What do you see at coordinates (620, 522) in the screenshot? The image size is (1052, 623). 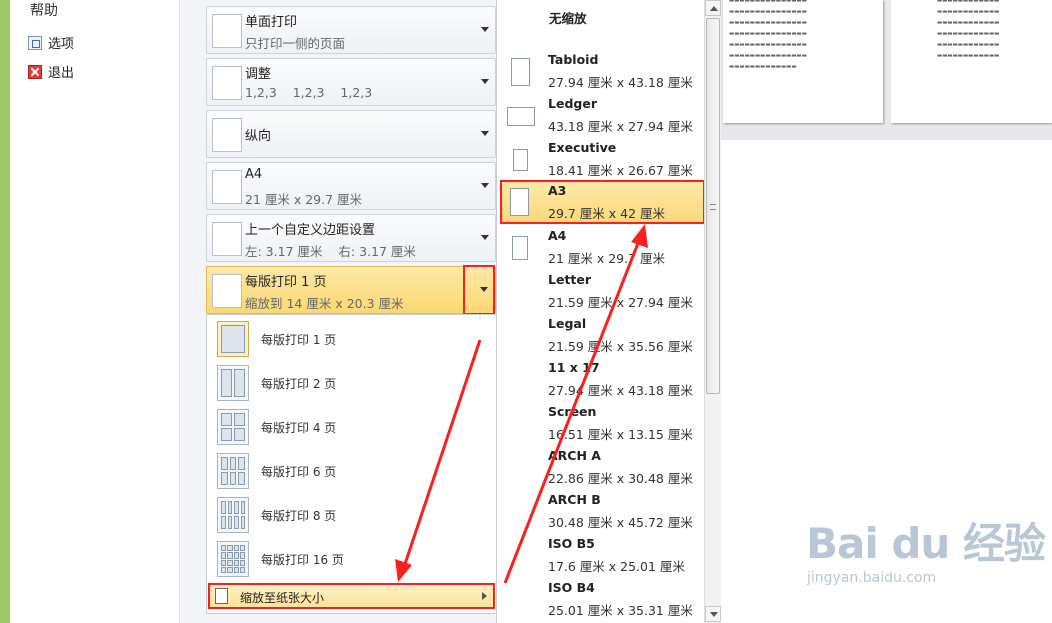 I see `paper-option-dims: 30.48 厘米 x 45.72 厘米` at bounding box center [620, 522].